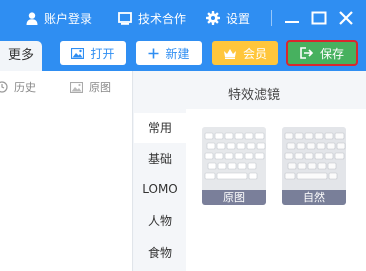  Describe the element at coordinates (331, 53) in the screenshot. I see `save-button-label: 保存` at that location.